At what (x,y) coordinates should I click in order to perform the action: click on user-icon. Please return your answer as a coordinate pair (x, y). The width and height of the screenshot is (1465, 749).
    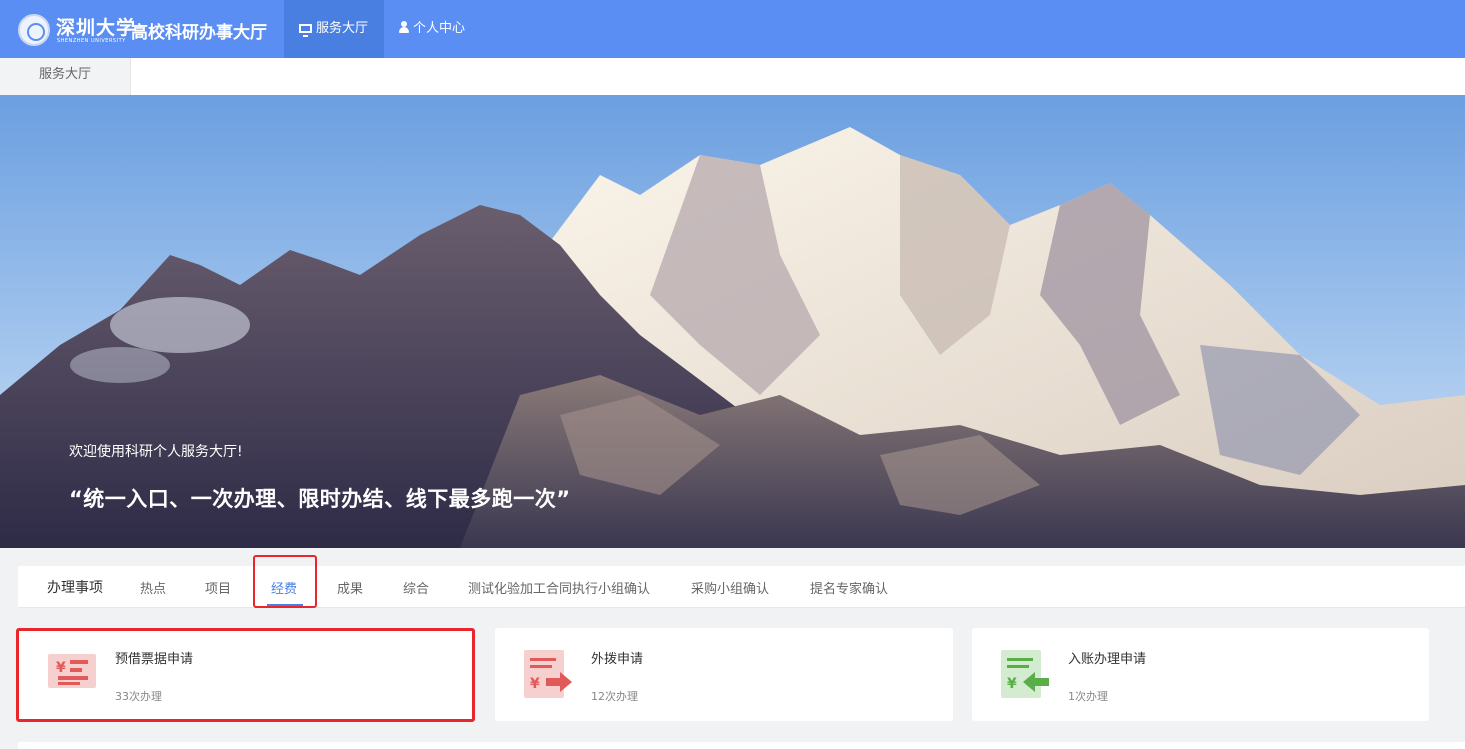
    Looking at the image, I should click on (404, 27).